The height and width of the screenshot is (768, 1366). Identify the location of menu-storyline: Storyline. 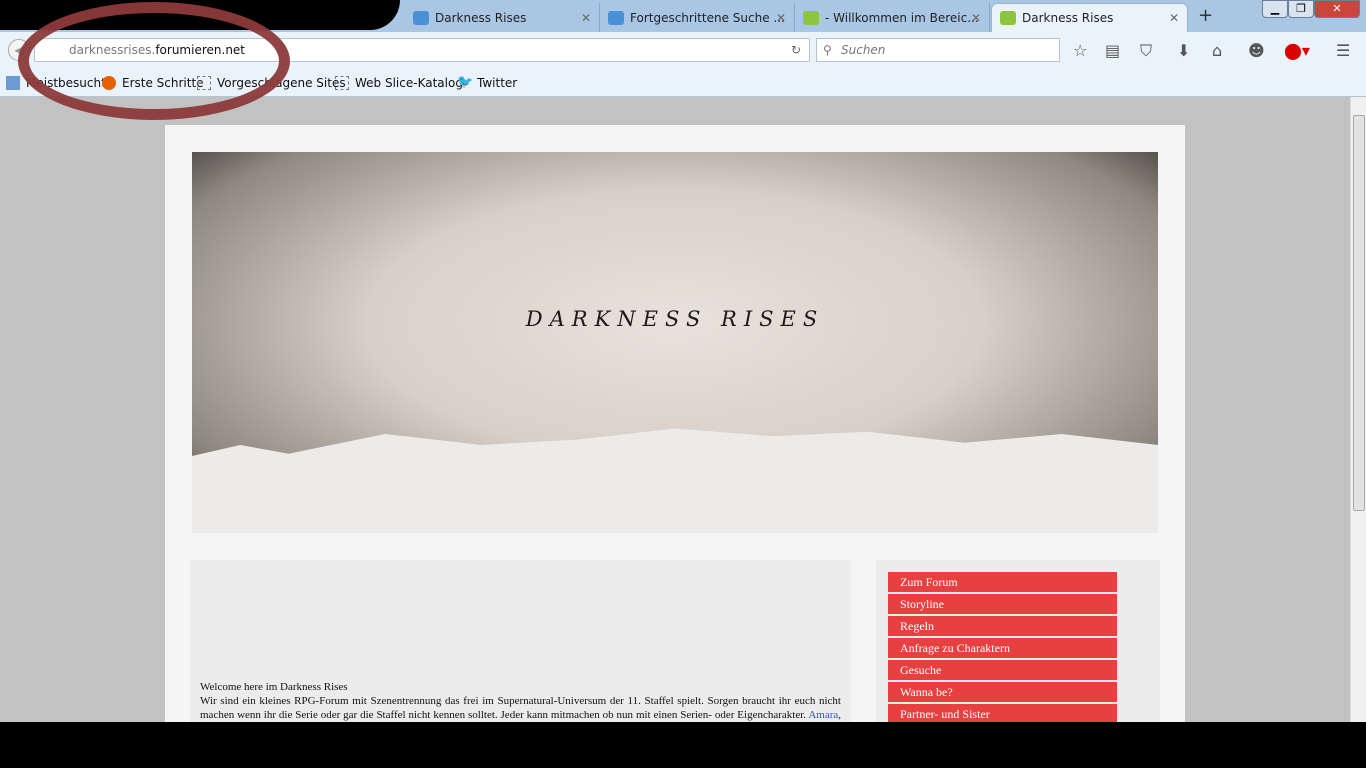
(1002, 604).